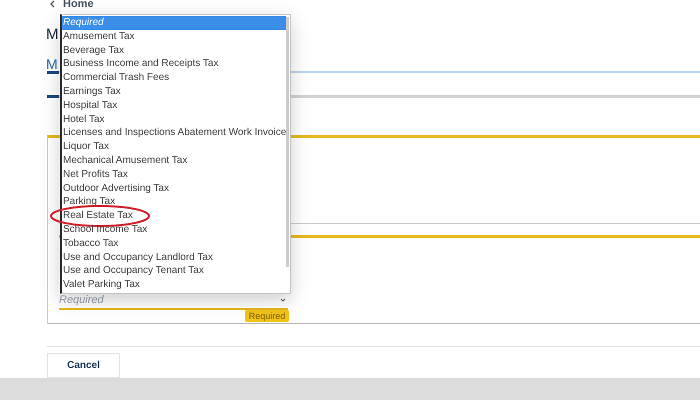 The width and height of the screenshot is (700, 400). Describe the element at coordinates (174, 285) in the screenshot. I see `dropdown-option: Valet Parking Tax` at that location.